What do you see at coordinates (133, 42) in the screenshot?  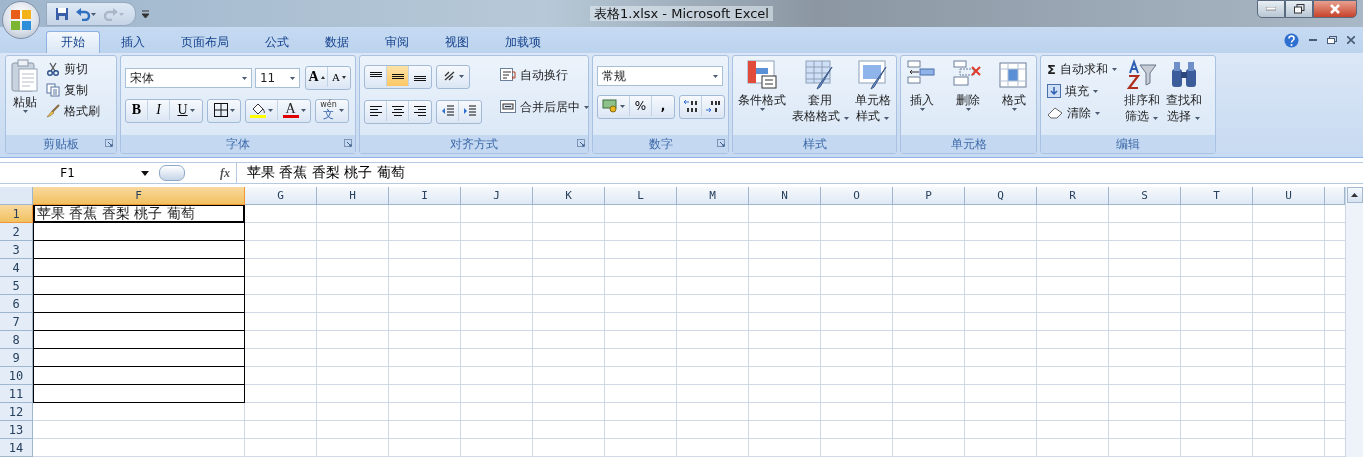 I see `ribbon-tab: 插入` at bounding box center [133, 42].